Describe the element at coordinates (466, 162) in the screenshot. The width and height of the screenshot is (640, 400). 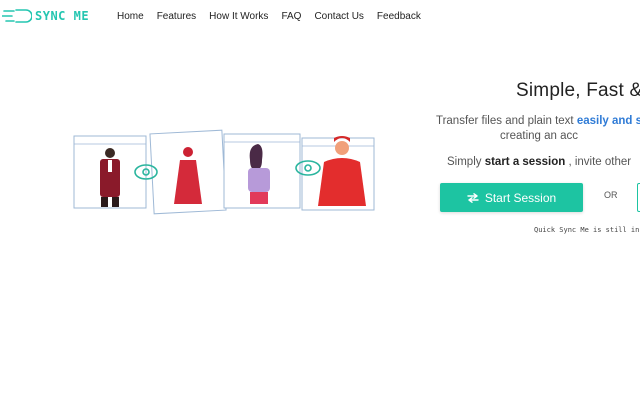
I see `instr-prefix: Simply` at that location.